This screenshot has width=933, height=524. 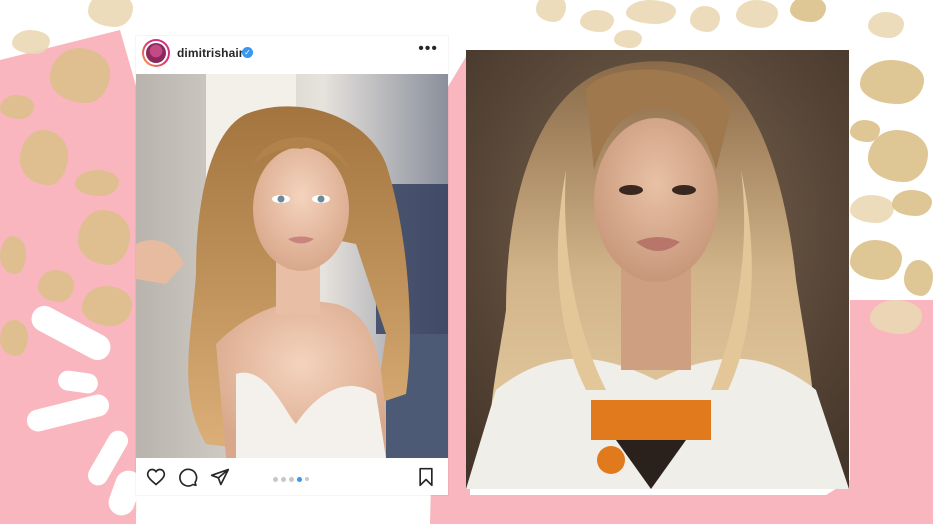 I want to click on post-header: dimitrishair ✓ •••, so click(x=292, y=54).